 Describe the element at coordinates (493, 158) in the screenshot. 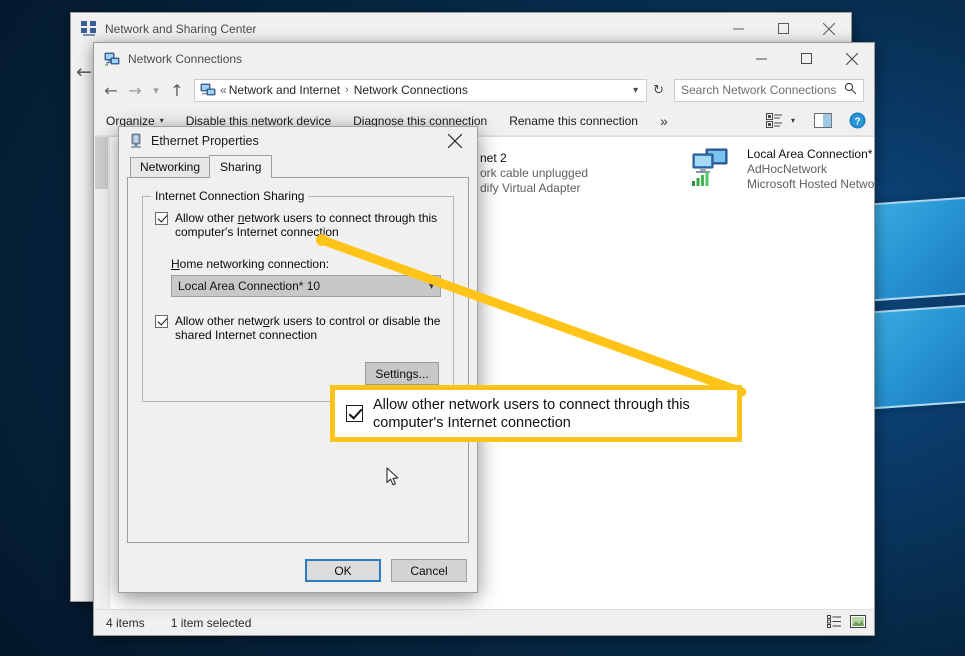

I see `connection-name: net 2` at that location.